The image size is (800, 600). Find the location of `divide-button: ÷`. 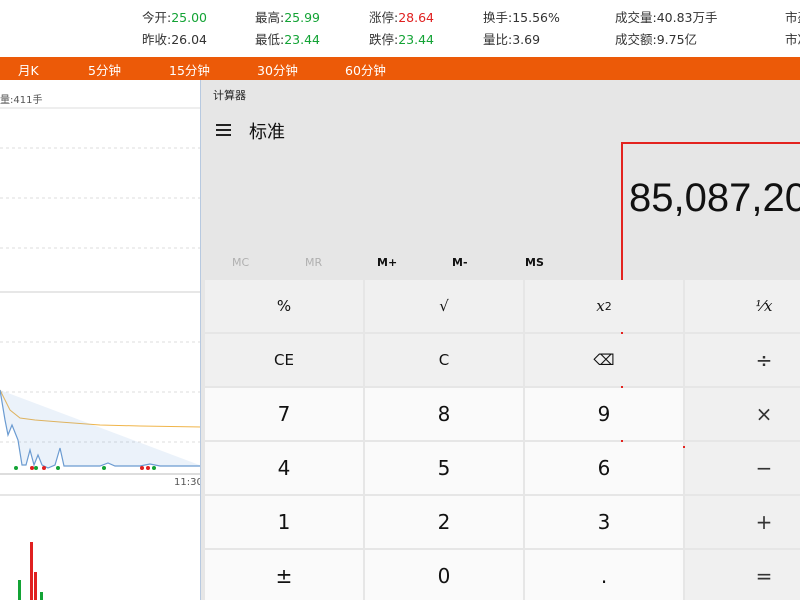

divide-button: ÷ is located at coordinates (742, 360).